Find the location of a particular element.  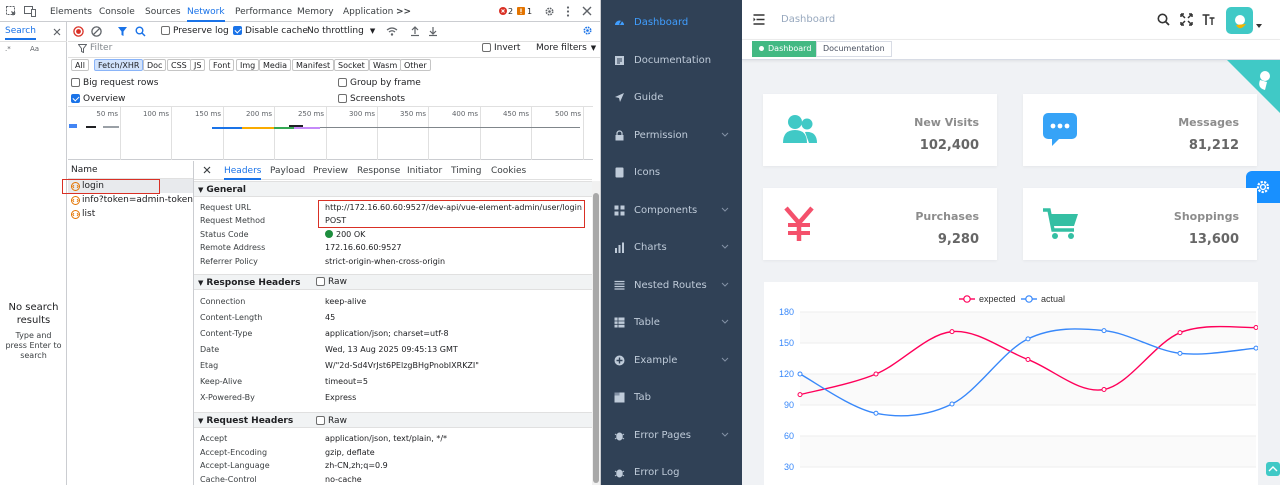

general-section-header: ▼ General is located at coordinates (393, 189).